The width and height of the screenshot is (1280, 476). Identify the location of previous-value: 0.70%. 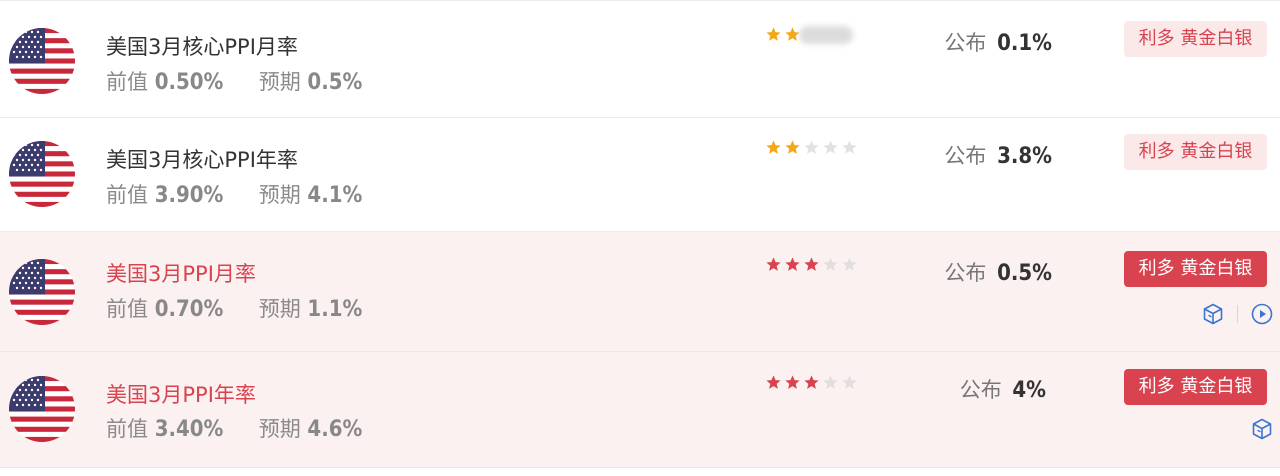
(189, 309).